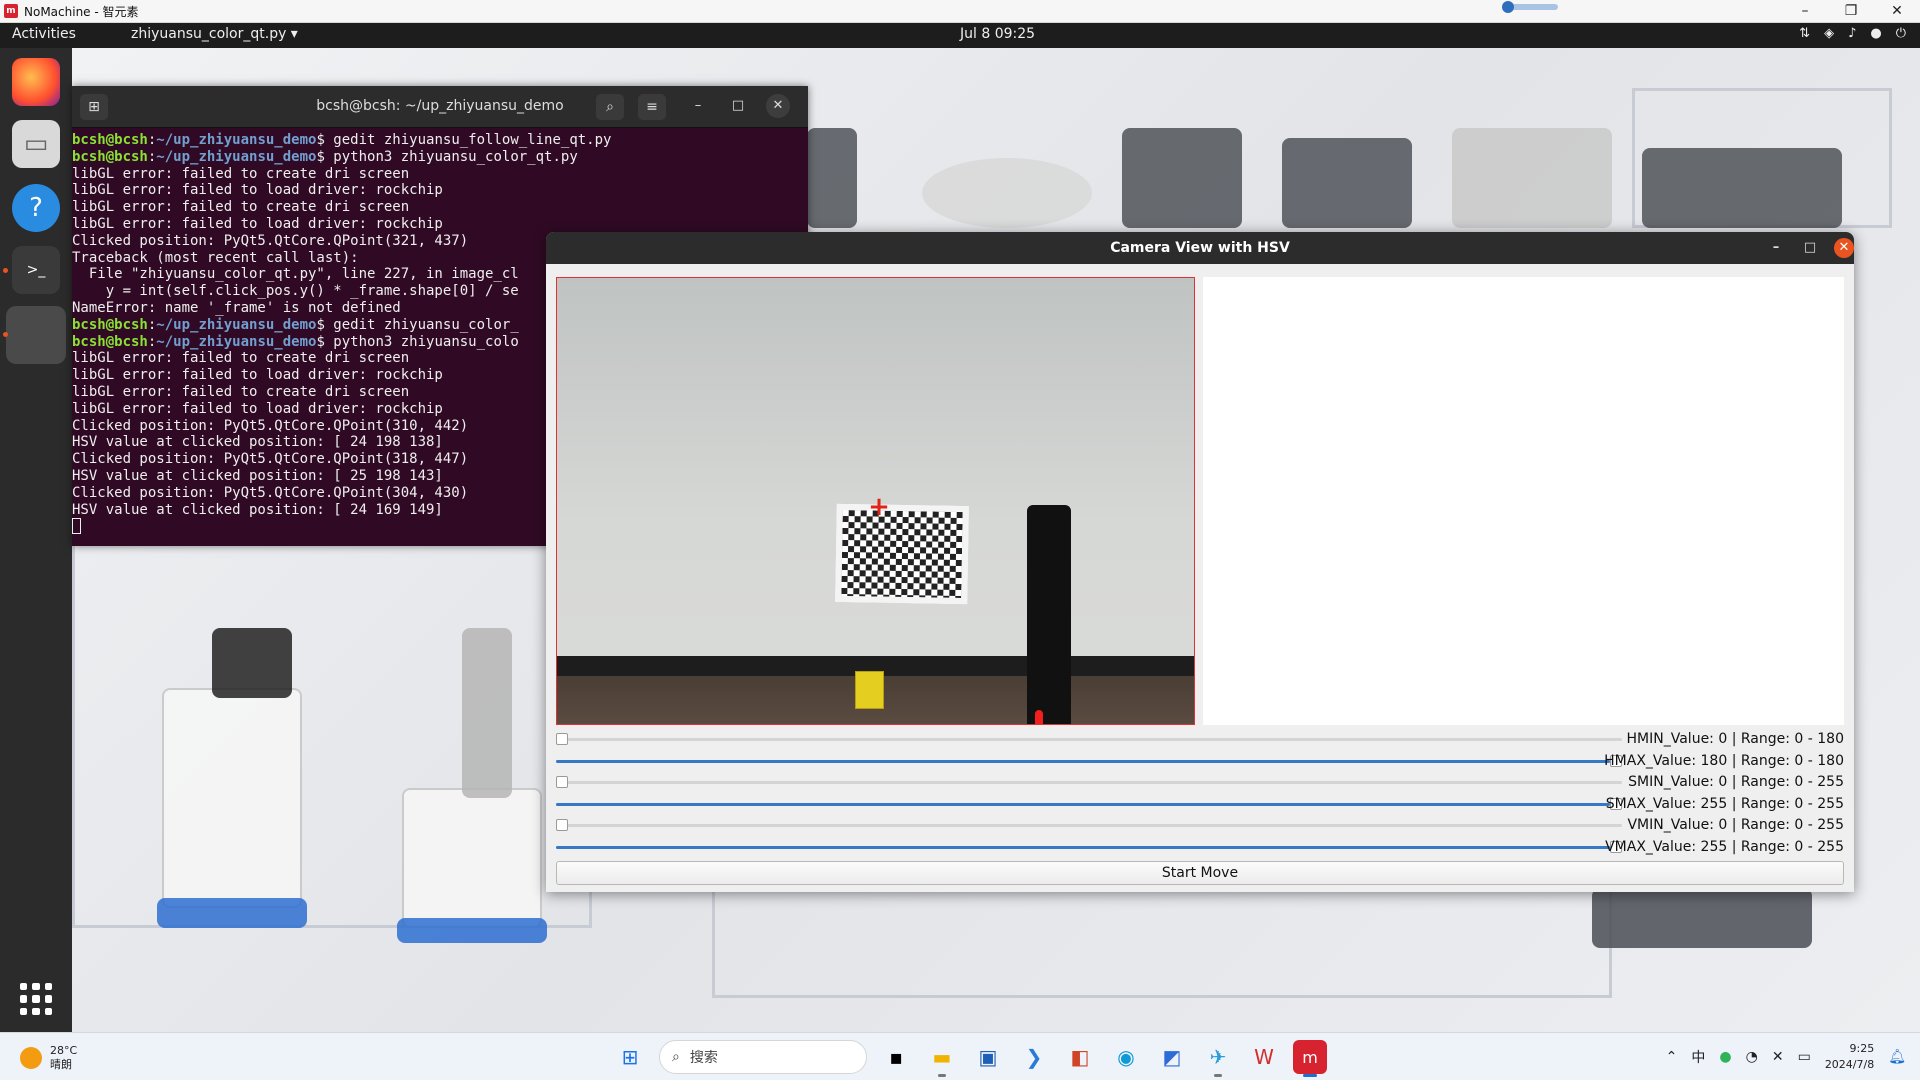 This screenshot has height=1080, width=1920. Describe the element at coordinates (1126, 1057) in the screenshot. I see `edge-icon: ◉` at that location.